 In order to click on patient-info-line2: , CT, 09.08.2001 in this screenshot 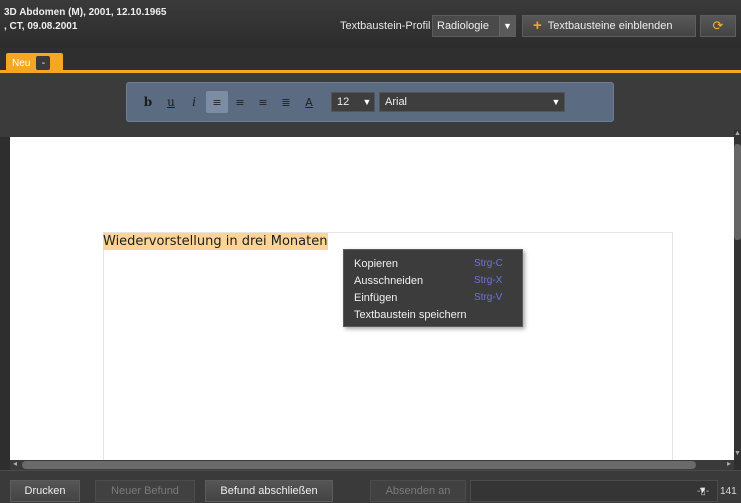, I will do `click(41, 26)`.